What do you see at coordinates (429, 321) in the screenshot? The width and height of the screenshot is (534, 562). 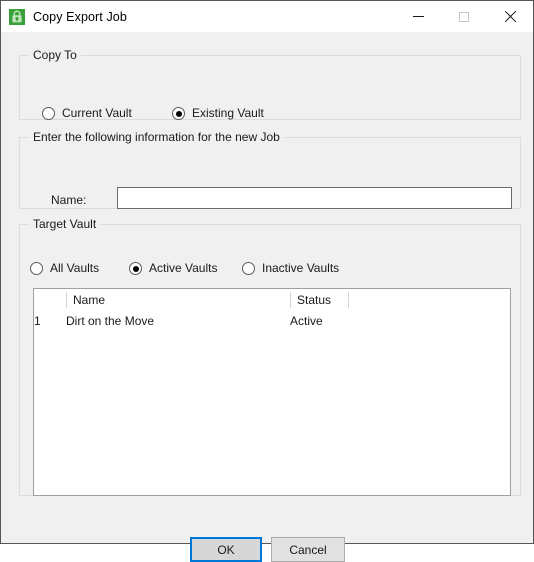 I see `cell-filler` at bounding box center [429, 321].